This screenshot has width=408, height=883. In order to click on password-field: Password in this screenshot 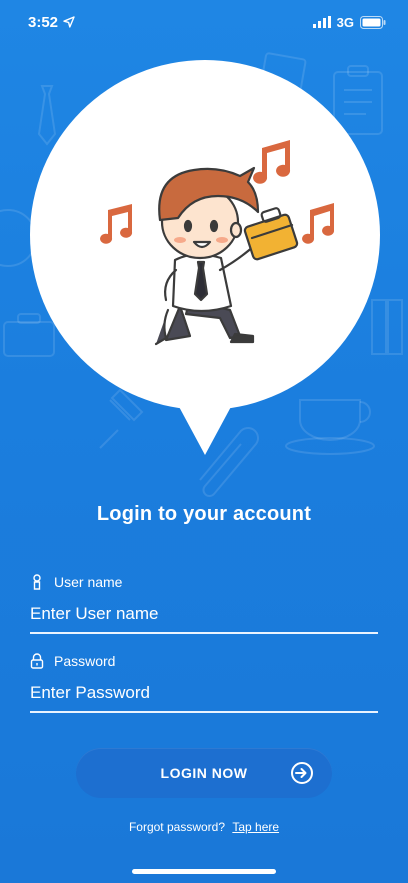, I will do `click(204, 683)`.